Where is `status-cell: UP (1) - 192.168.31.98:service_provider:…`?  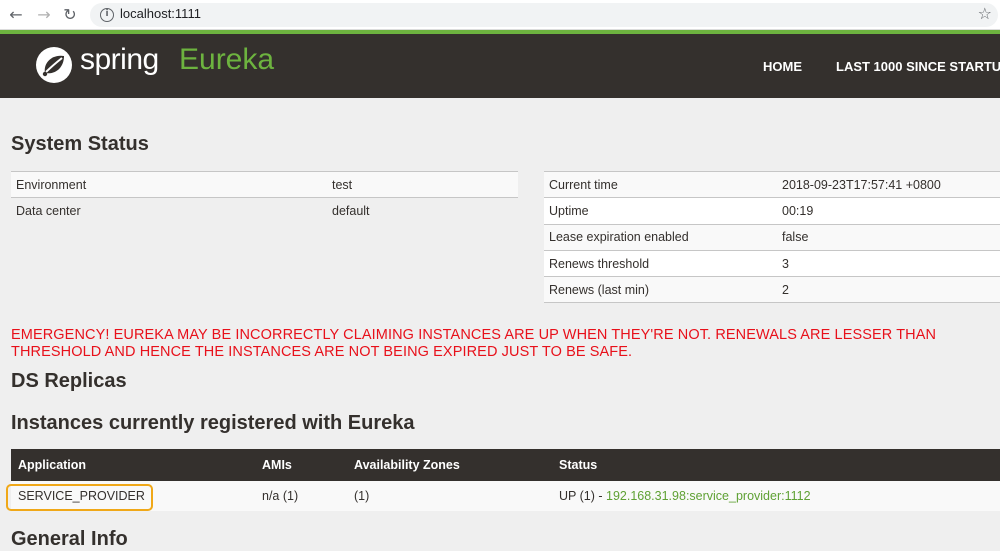 status-cell: UP (1) - 192.168.31.98:service_provider:… is located at coordinates (685, 496).